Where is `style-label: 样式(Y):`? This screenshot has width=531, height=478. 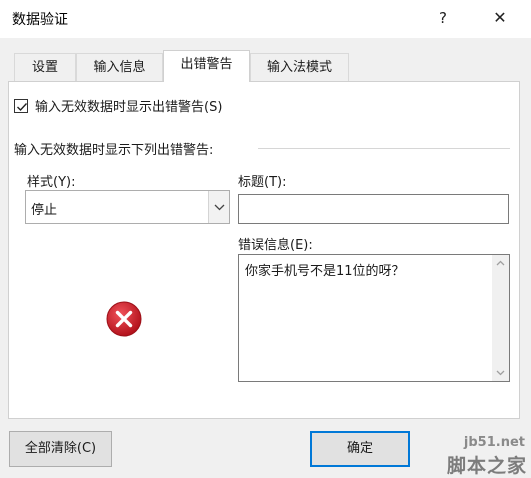
style-label: 样式(Y): is located at coordinates (51, 182).